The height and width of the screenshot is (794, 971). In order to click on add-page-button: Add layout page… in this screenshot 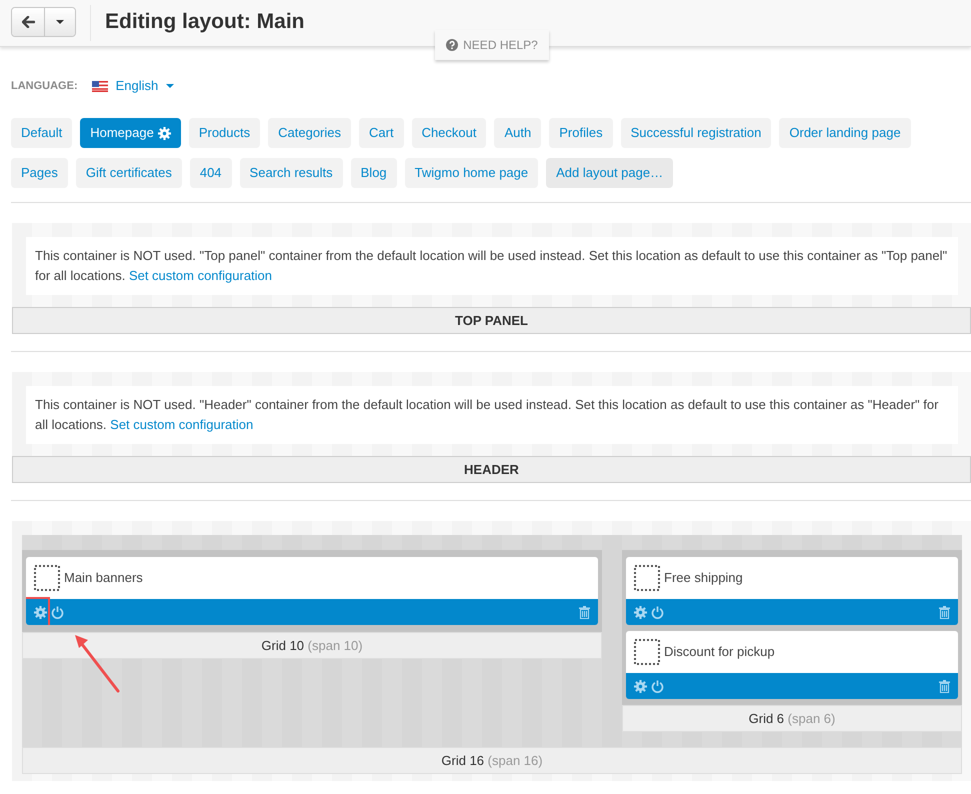, I will do `click(610, 173)`.